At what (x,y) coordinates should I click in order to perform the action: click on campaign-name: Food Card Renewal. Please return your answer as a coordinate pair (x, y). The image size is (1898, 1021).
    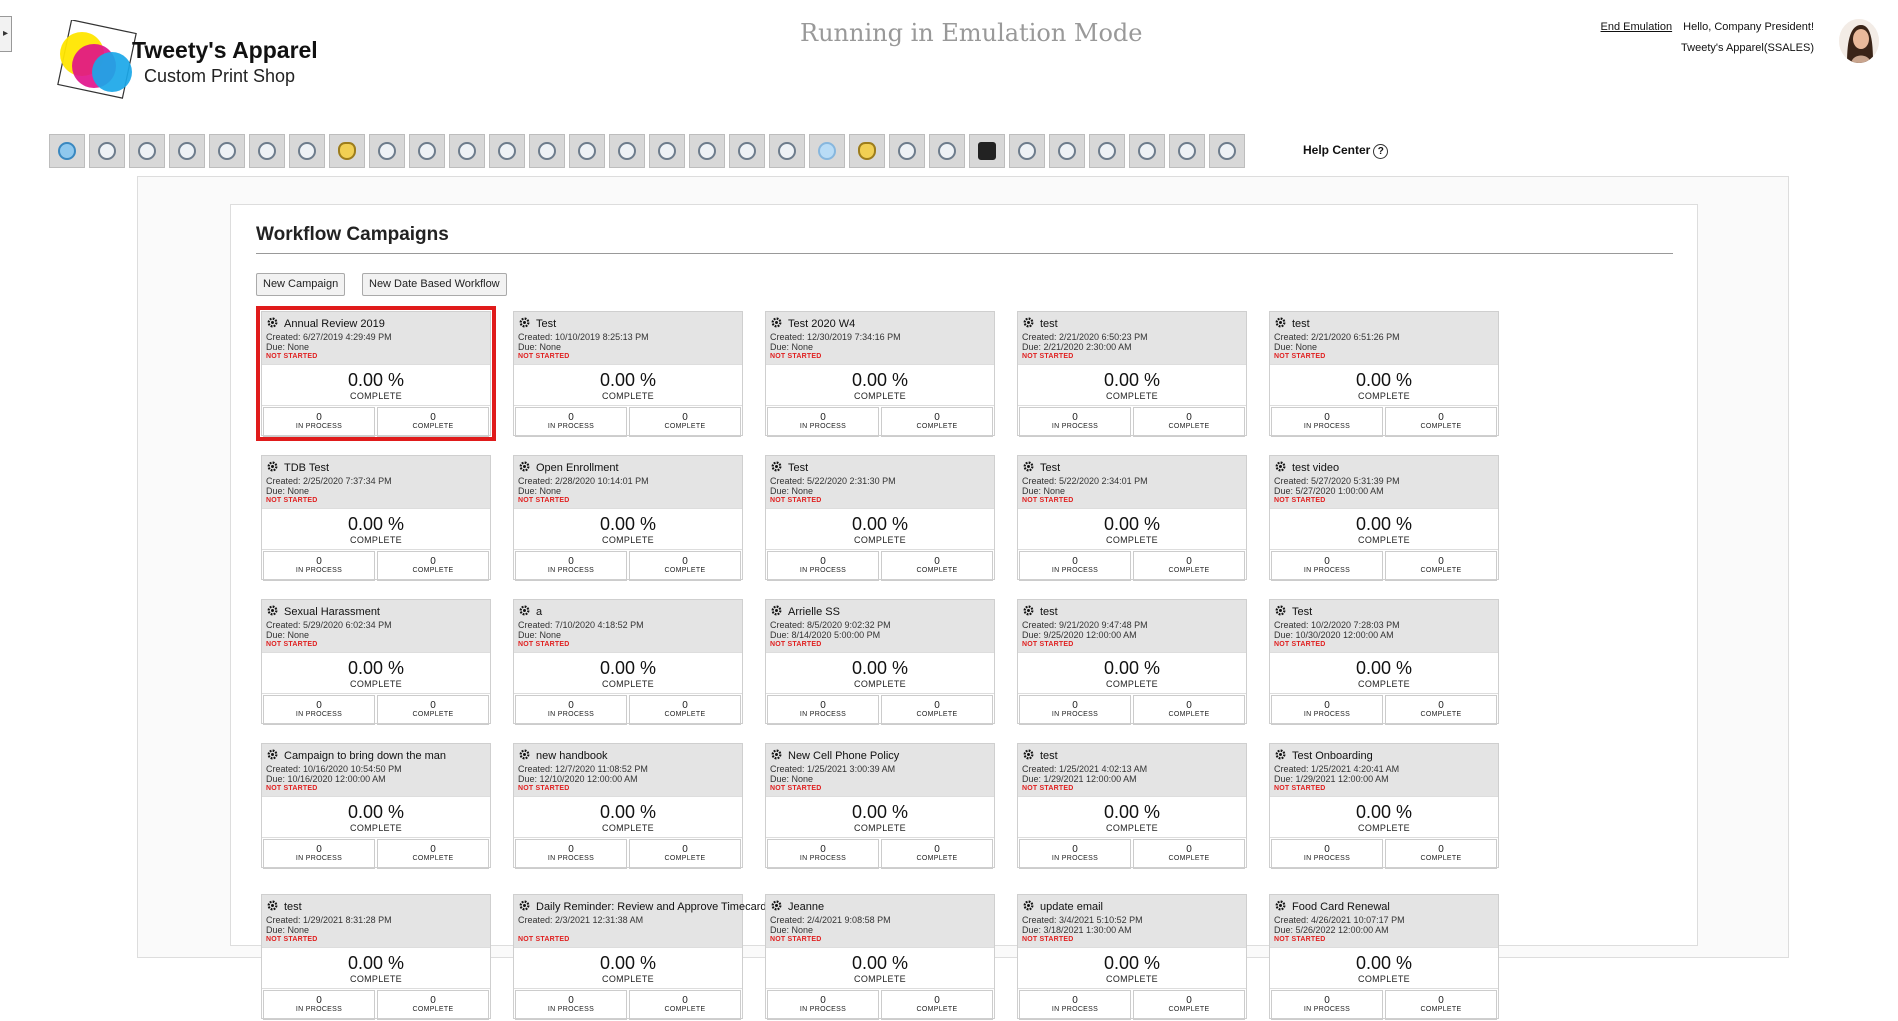
    Looking at the image, I should click on (1341, 907).